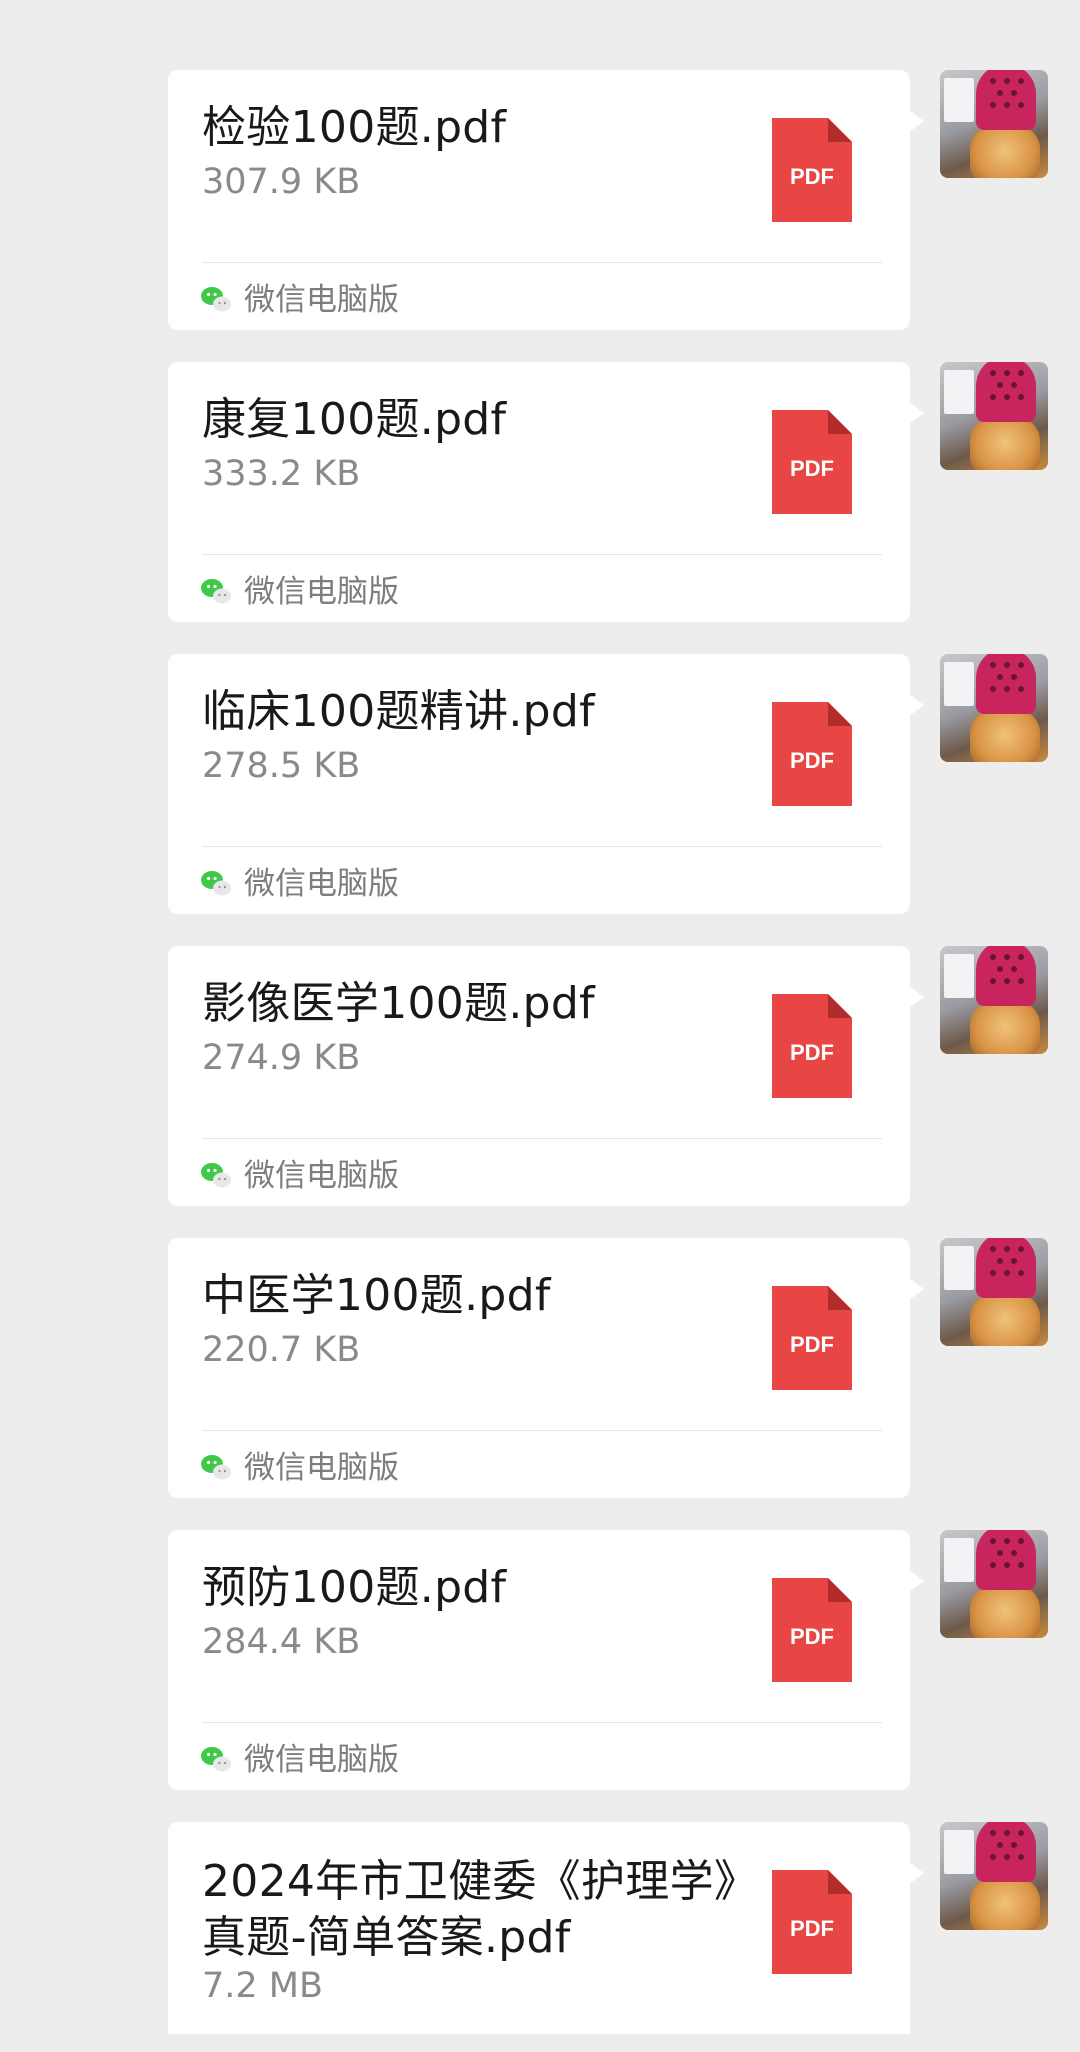 The image size is (1080, 2052). What do you see at coordinates (546, 200) in the screenshot?
I see `file-bubble: 检验100题.pdf 307.9 KB PDF 微信电脑版` at bounding box center [546, 200].